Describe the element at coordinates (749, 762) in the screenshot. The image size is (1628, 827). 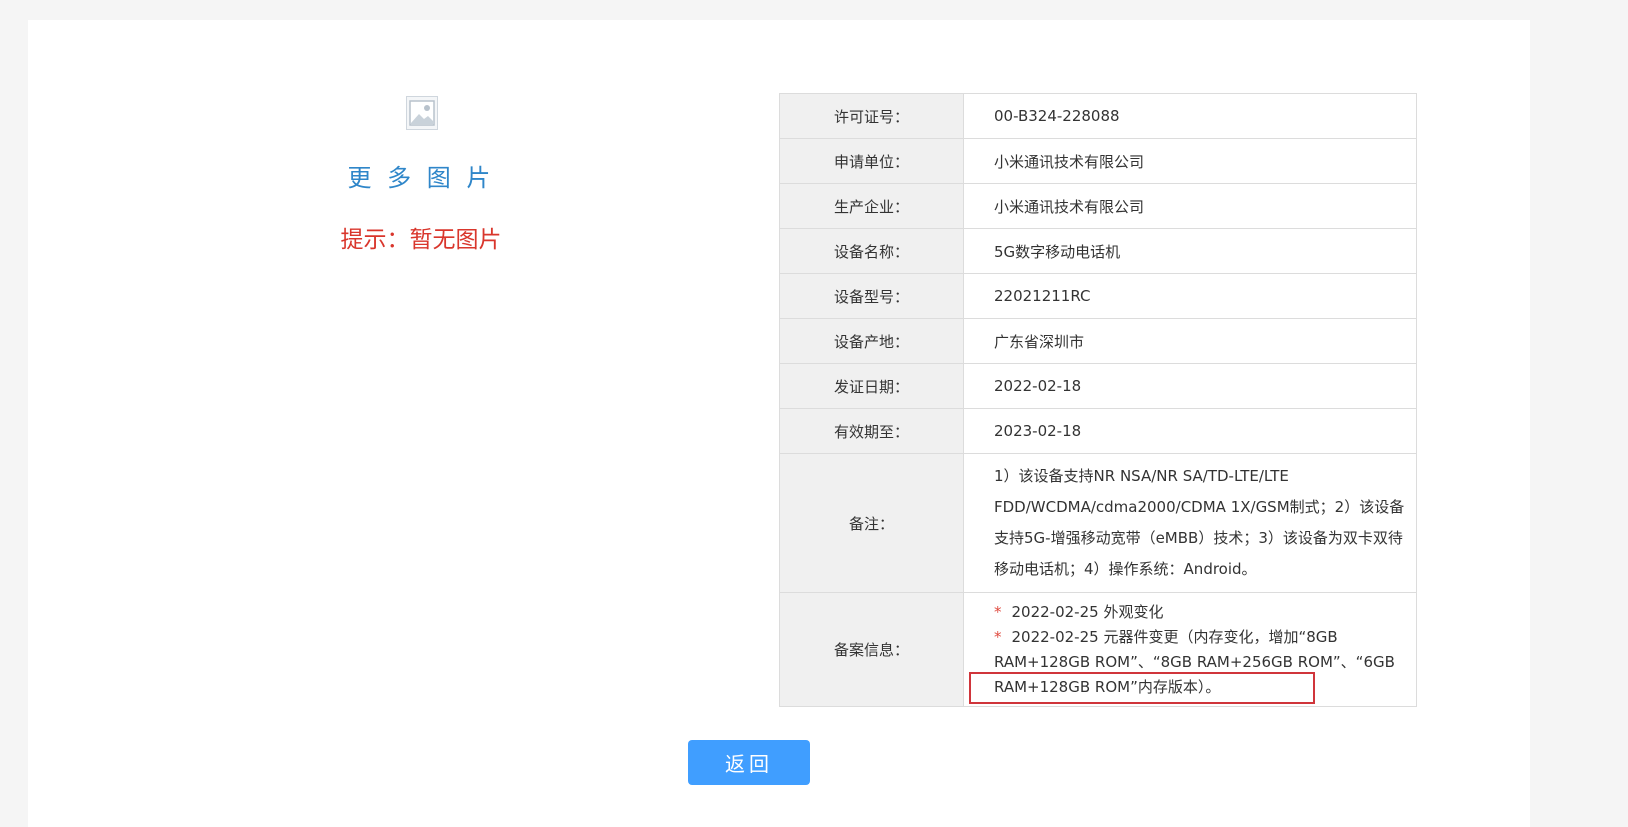
I see `back-button: 返回` at that location.